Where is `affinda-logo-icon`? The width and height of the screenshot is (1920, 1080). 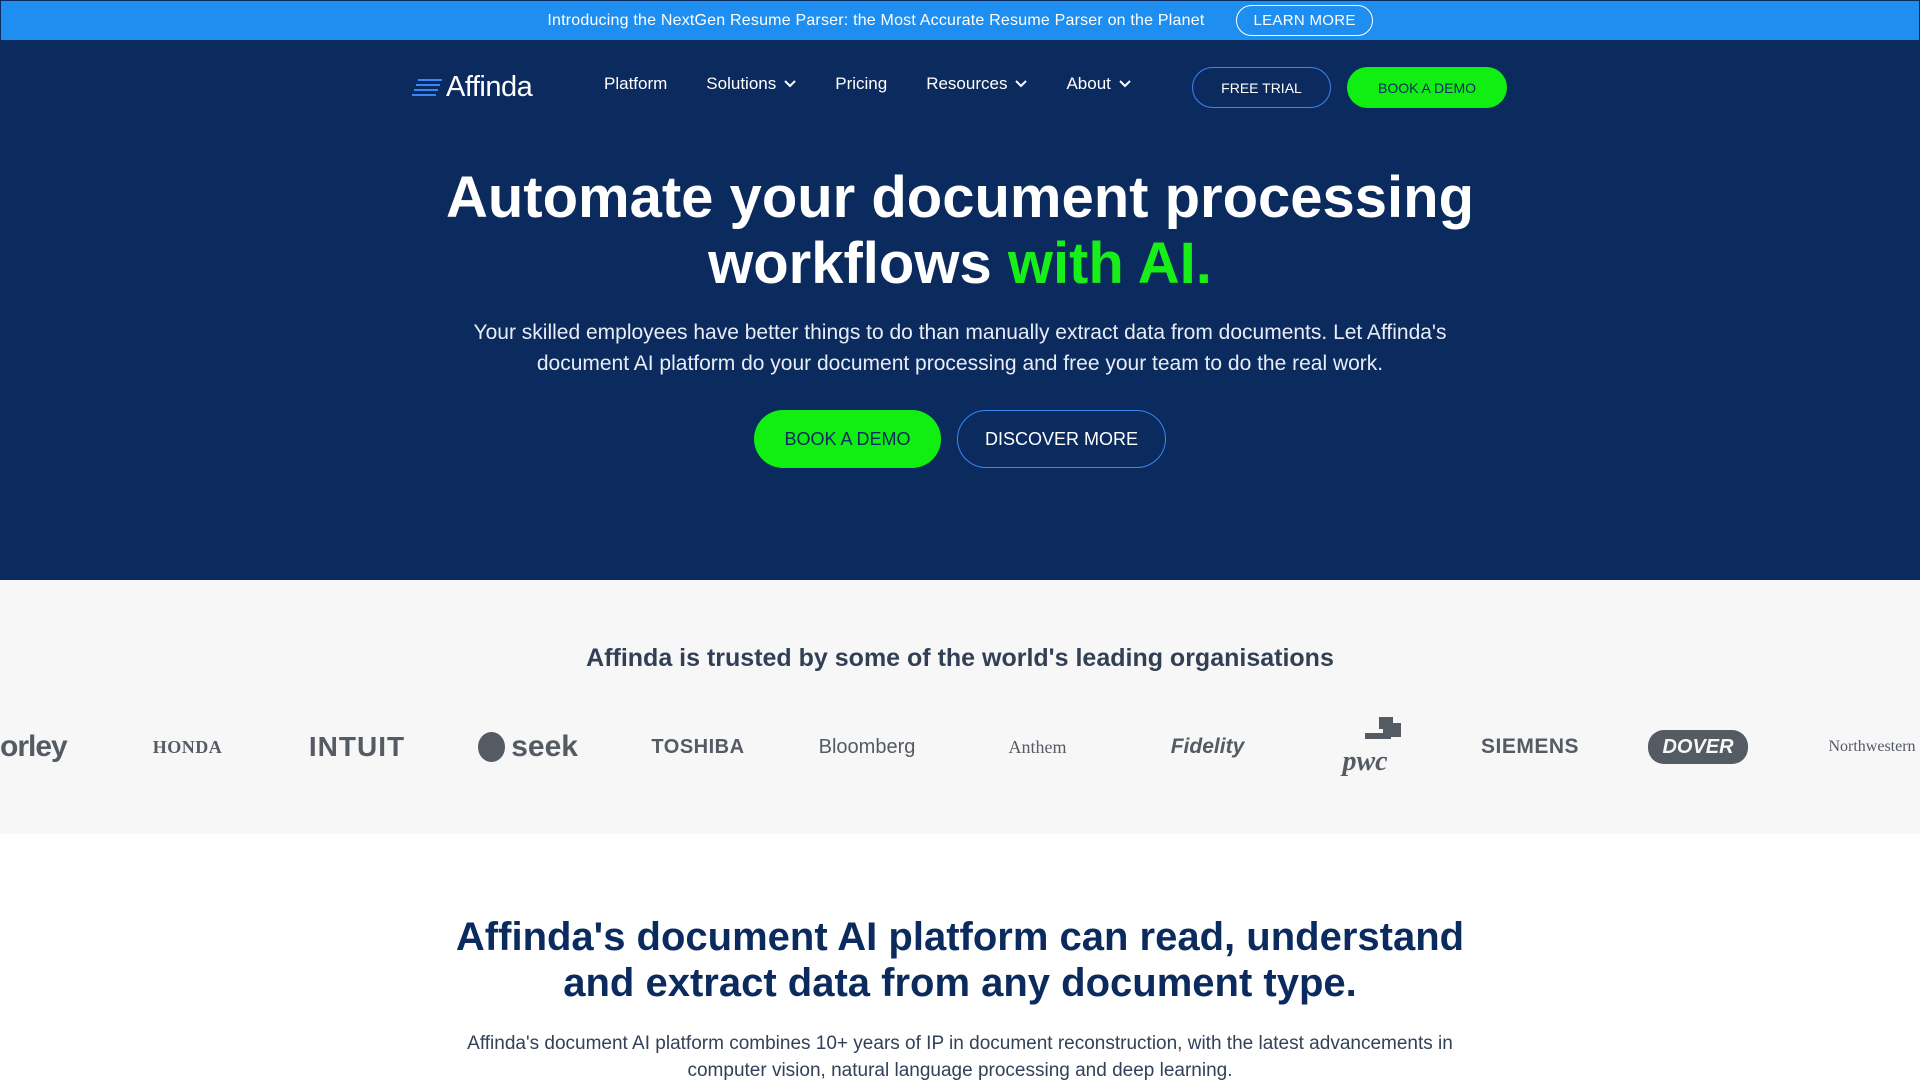 affinda-logo-icon is located at coordinates (427, 87).